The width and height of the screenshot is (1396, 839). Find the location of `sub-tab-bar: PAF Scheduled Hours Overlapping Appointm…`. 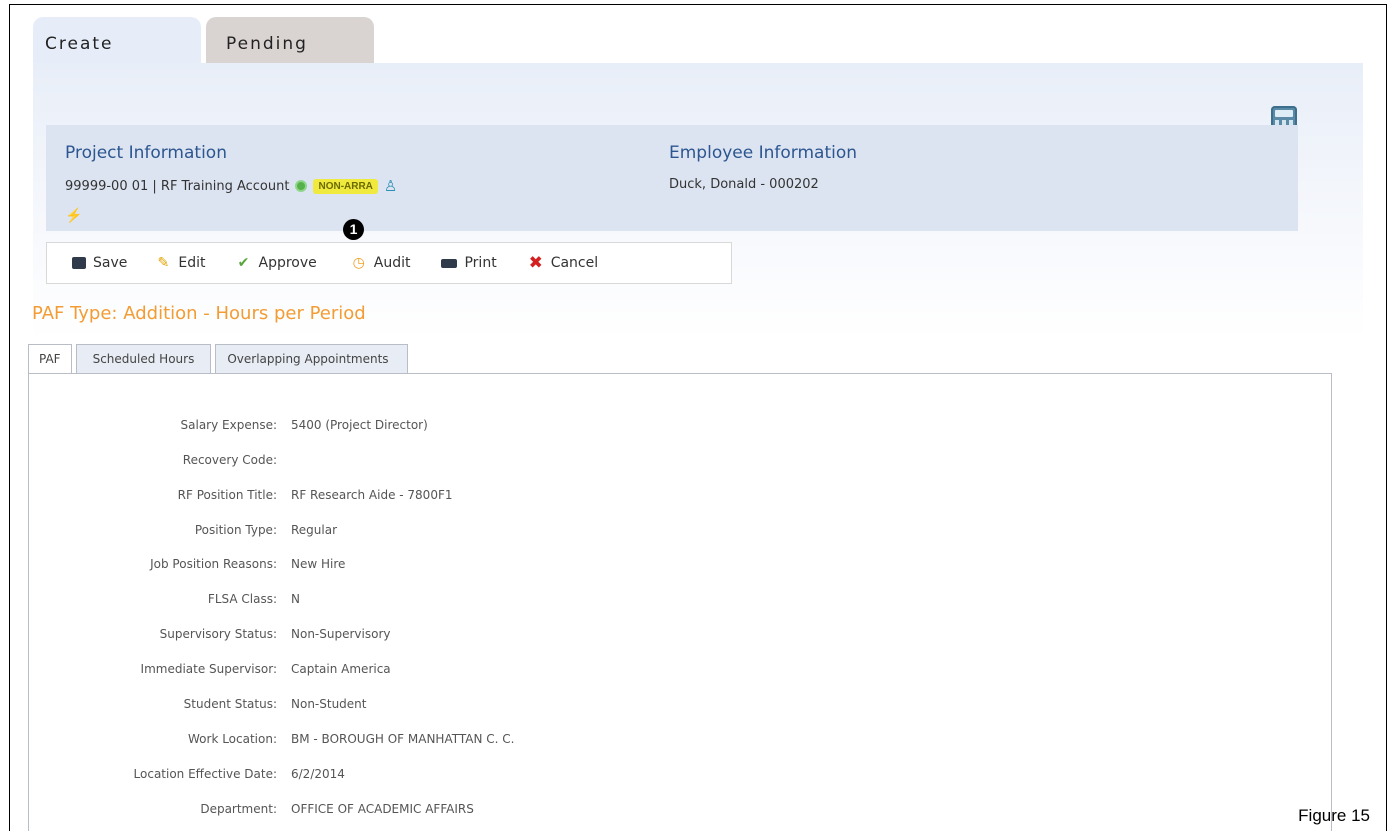

sub-tab-bar: PAF Scheduled Hours Overlapping Appointm… is located at coordinates (220, 359).